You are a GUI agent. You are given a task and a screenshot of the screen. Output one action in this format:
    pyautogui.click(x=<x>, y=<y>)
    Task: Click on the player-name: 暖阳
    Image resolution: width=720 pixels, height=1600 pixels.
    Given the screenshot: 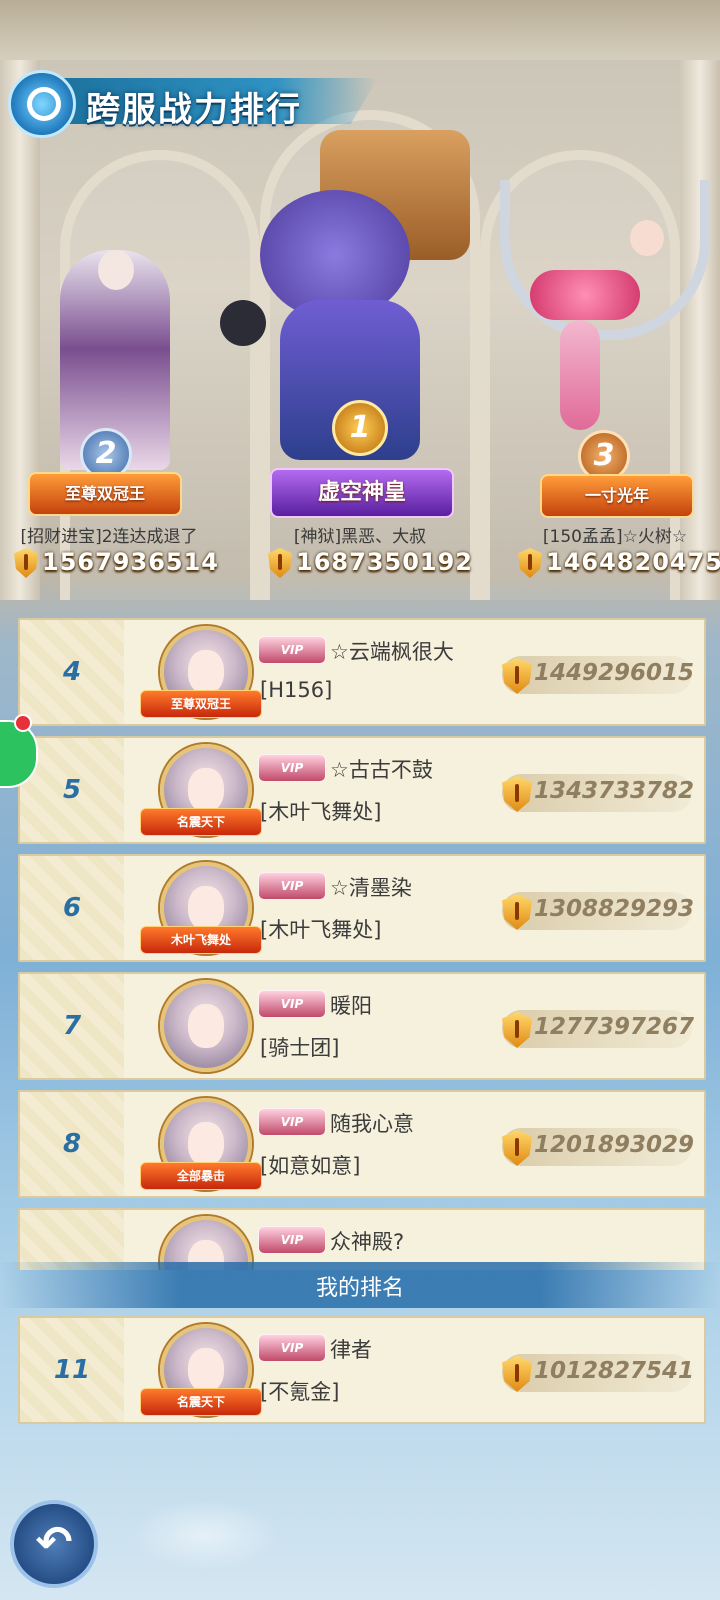 What is the action you would take?
    pyautogui.click(x=351, y=1006)
    